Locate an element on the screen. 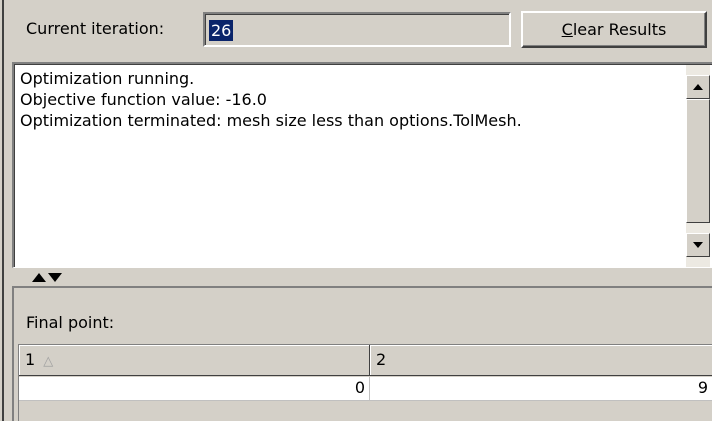 The height and width of the screenshot is (421, 712). arrow-up-icon is located at coordinates (698, 87).